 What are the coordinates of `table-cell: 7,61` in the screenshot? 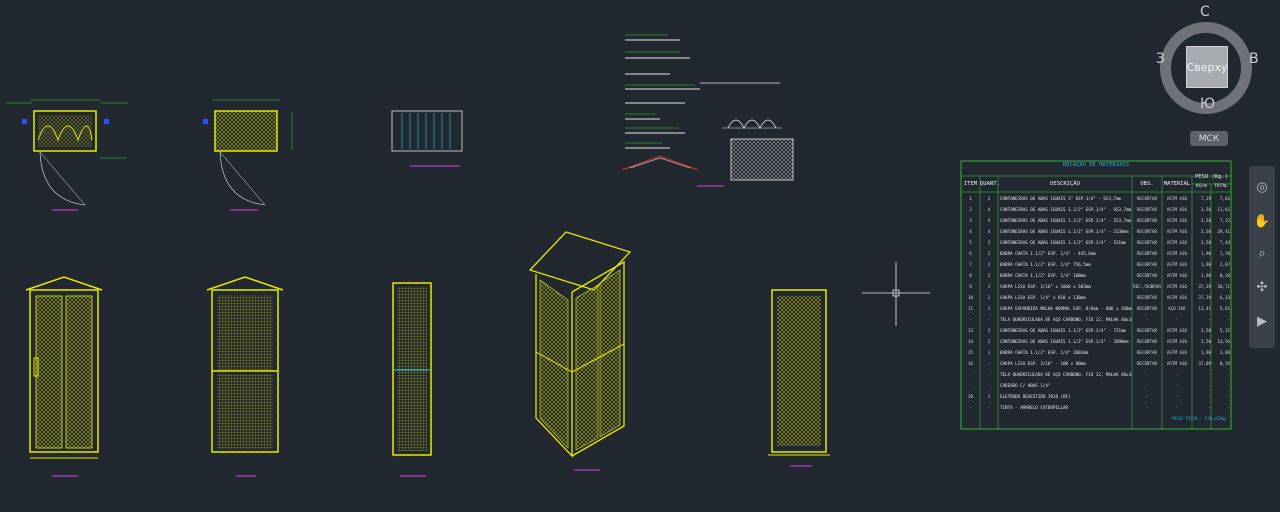 It's located at (1224, 198).